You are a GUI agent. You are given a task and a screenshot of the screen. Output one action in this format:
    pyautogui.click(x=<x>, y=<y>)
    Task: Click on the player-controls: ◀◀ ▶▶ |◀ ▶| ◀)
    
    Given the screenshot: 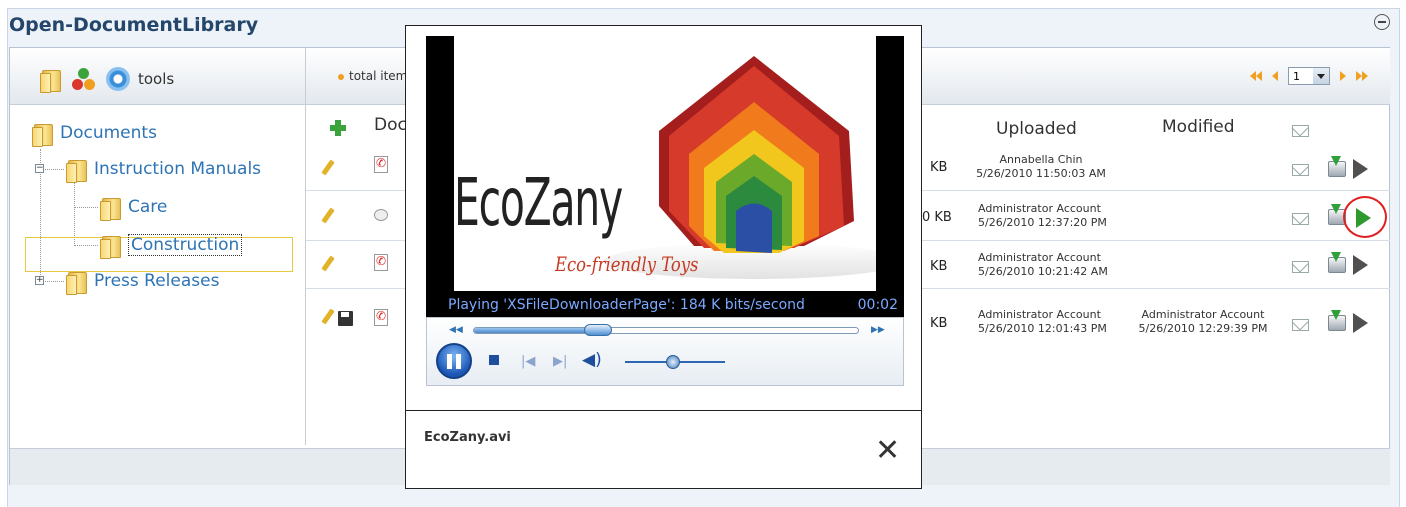 What is the action you would take?
    pyautogui.click(x=665, y=351)
    